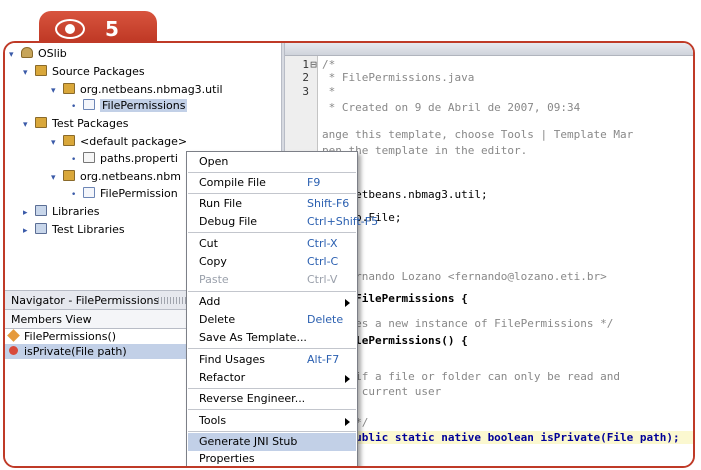 The image size is (701, 470). What do you see at coordinates (124, 194) in the screenshot?
I see `tree-node-filepermissions-test: • FilePermission` at bounding box center [124, 194].